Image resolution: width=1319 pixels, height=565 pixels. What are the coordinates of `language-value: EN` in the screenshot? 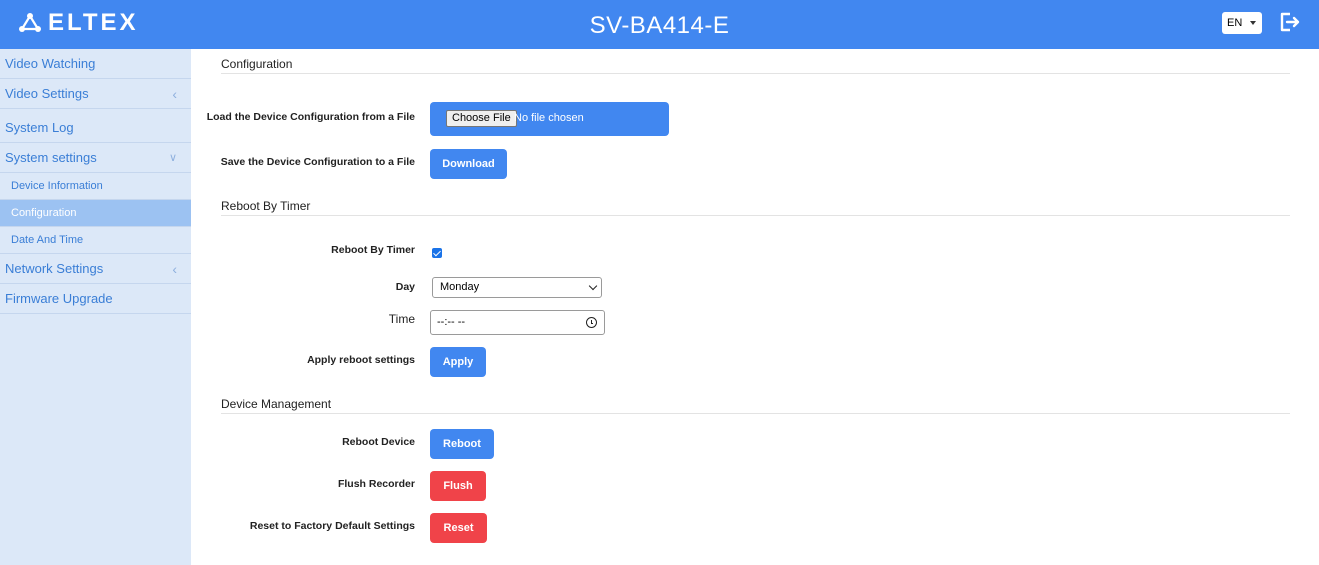 It's located at (1235, 23).